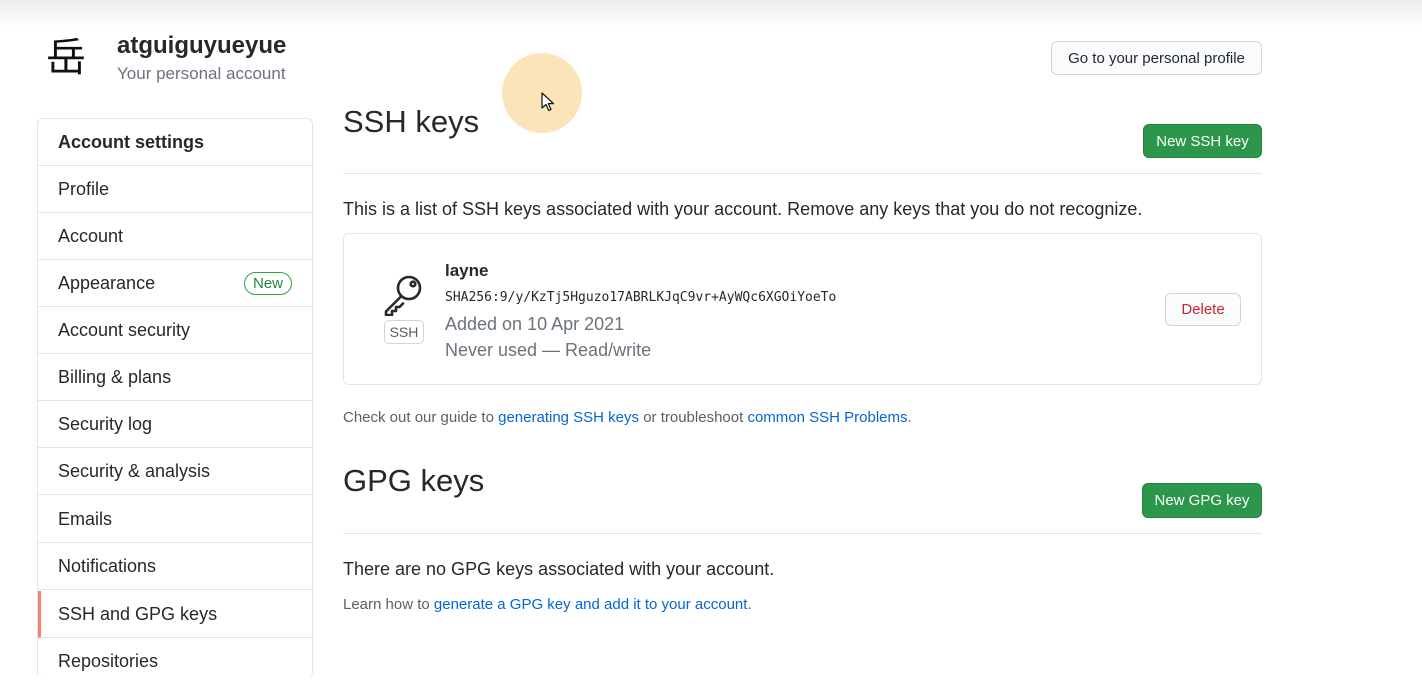 The width and height of the screenshot is (1422, 685). What do you see at coordinates (267, 283) in the screenshot?
I see `new-badge: New` at bounding box center [267, 283].